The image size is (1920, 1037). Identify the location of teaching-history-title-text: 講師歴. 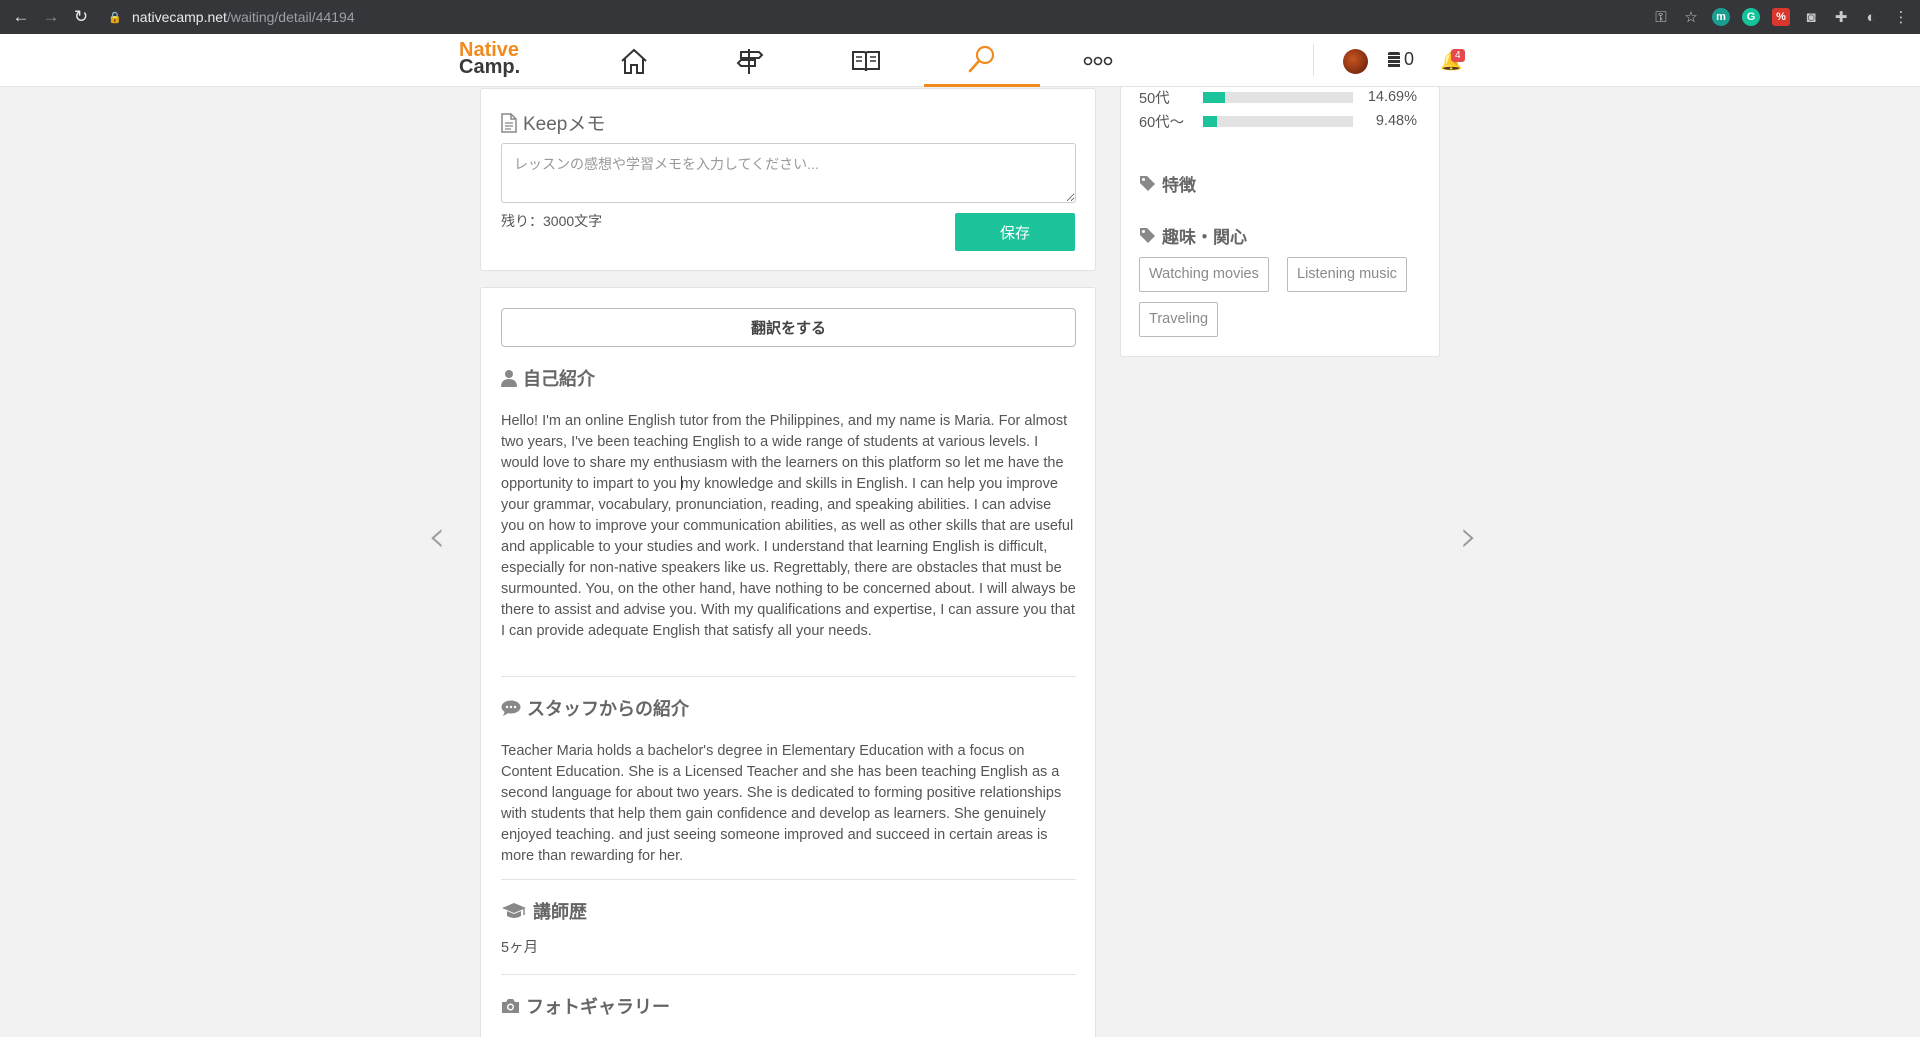
(560, 912).